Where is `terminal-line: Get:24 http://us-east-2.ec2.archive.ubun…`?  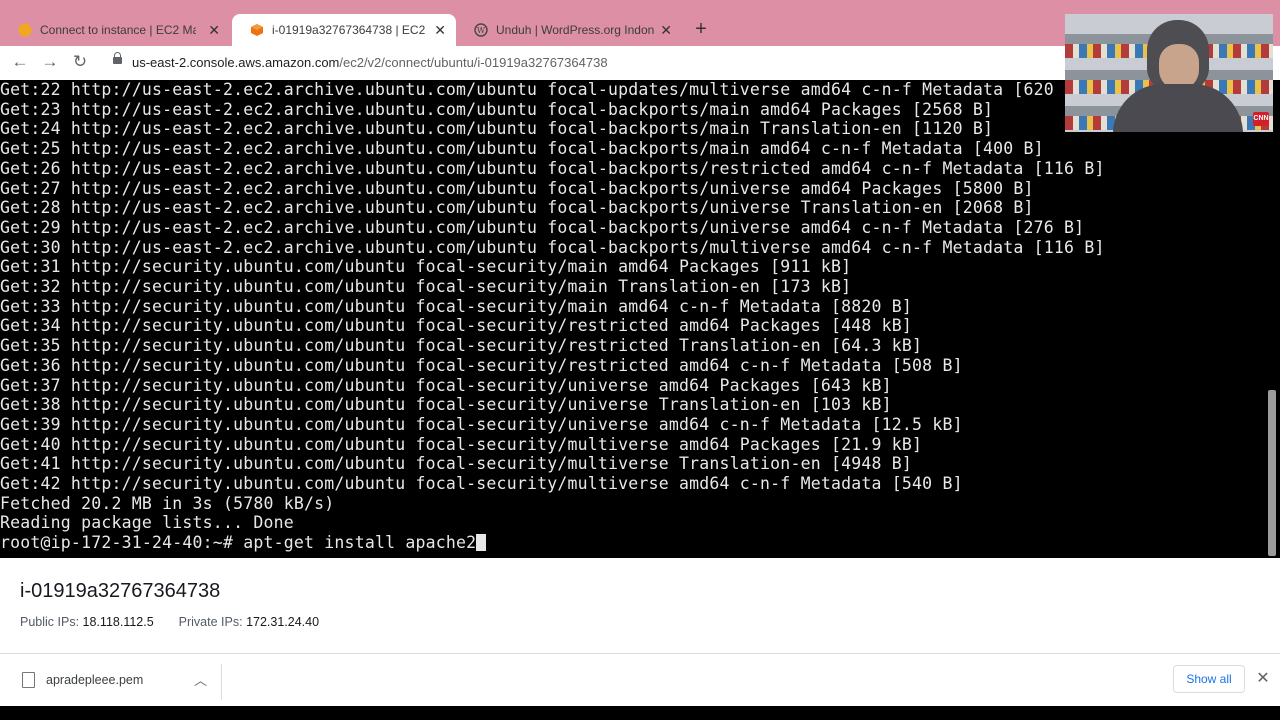
terminal-line: Get:24 http://us-east-2.ec2.archive.ubun… is located at coordinates (497, 129).